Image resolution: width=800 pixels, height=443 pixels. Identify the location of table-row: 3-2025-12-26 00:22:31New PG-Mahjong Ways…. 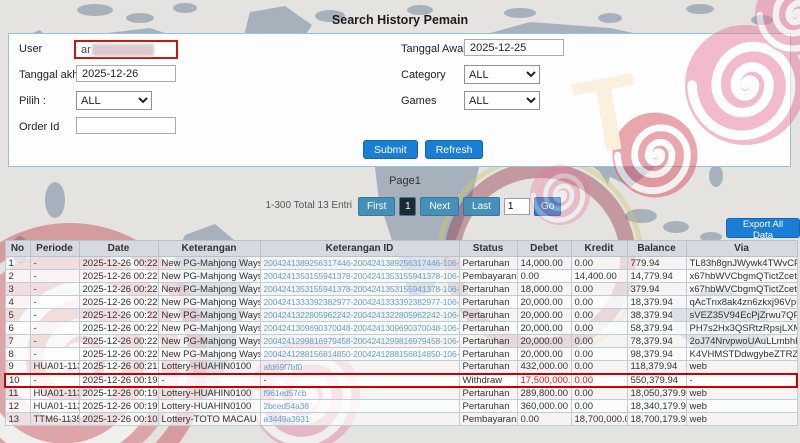
(401, 289).